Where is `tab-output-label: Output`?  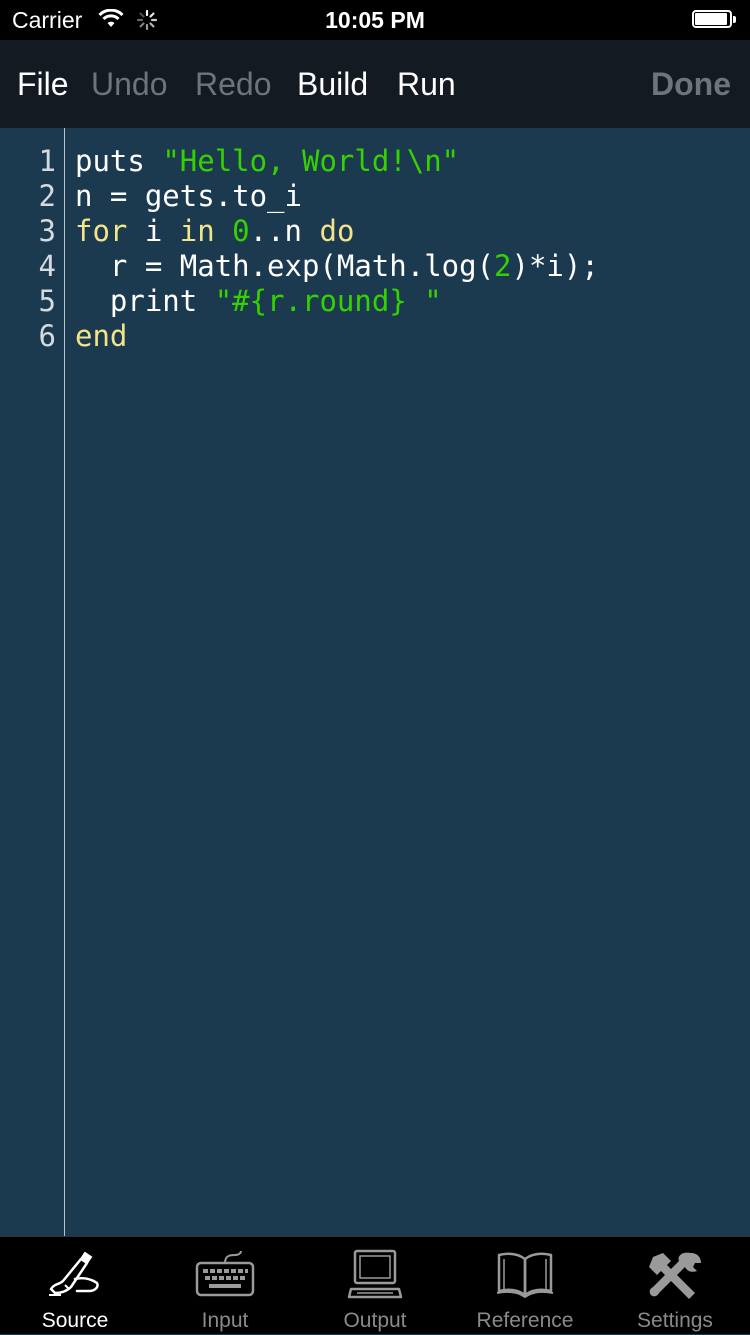 tab-output-label: Output is located at coordinates (375, 1320).